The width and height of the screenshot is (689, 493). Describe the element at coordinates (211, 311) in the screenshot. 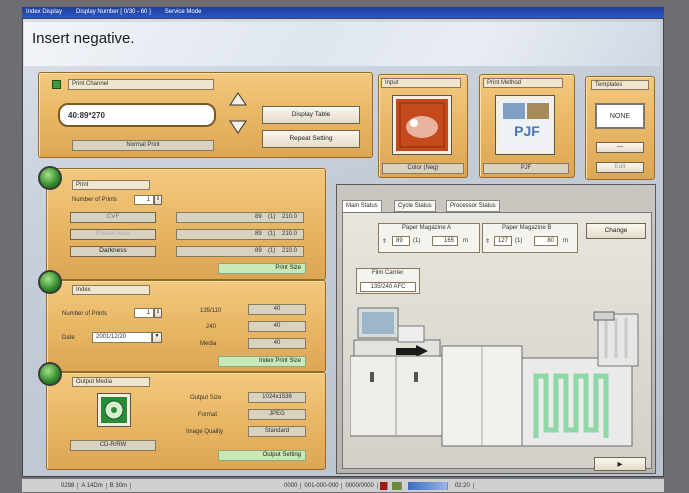

I see `index-row-label: 135/110` at that location.